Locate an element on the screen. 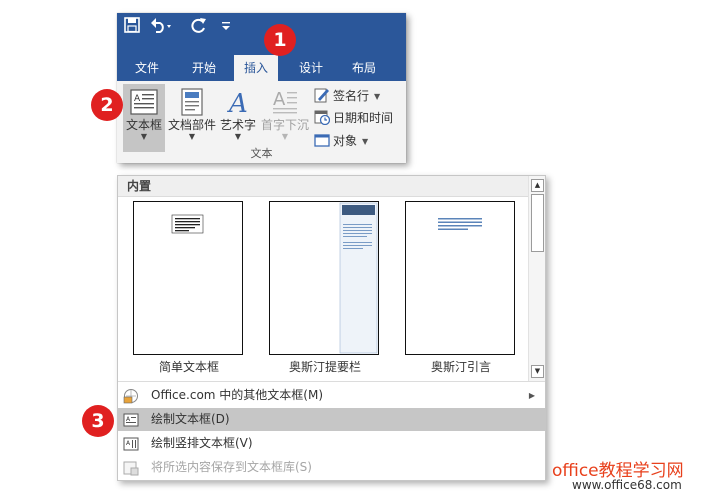 This screenshot has height=501, width=710. textbox-button: A 文本框 ▼ is located at coordinates (144, 118).